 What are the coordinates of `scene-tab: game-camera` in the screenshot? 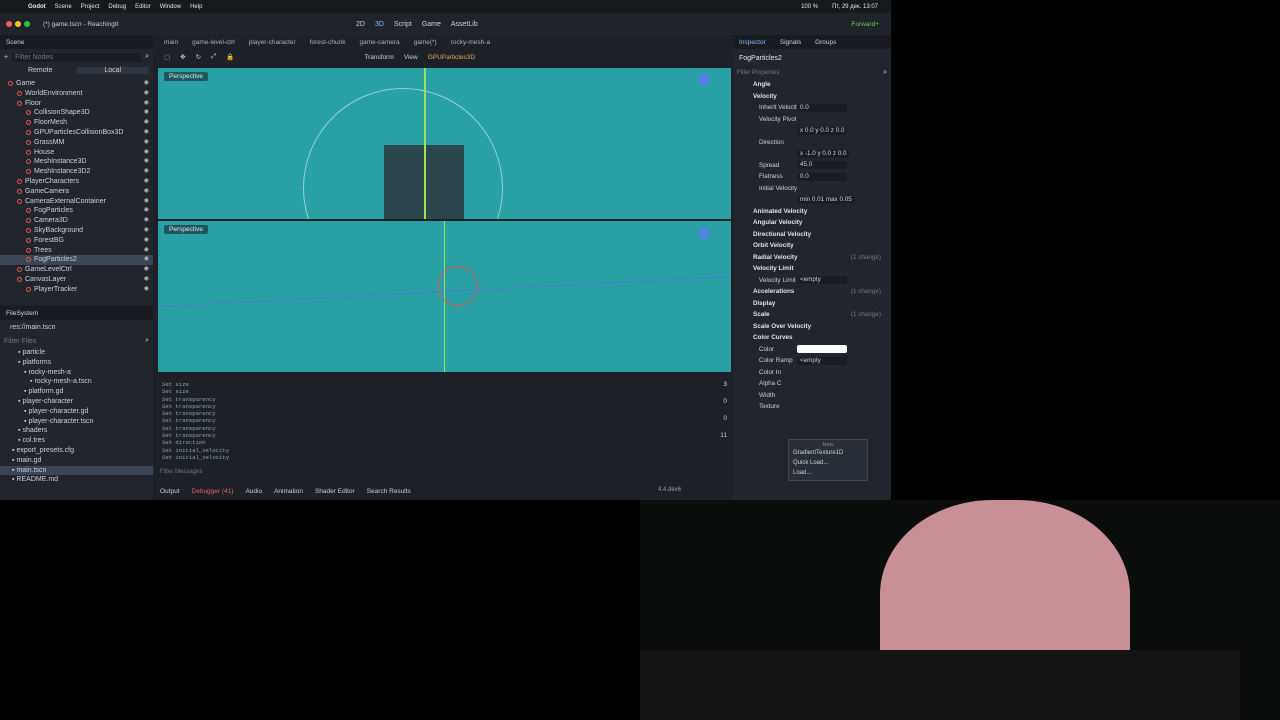 It's located at (379, 42).